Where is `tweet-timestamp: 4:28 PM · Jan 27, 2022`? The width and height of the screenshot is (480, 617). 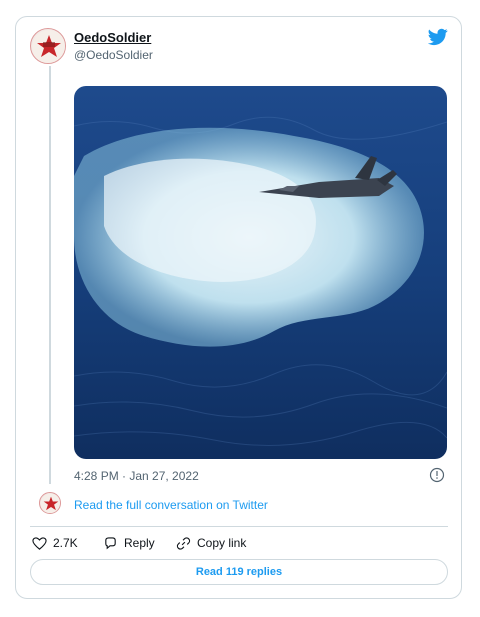 tweet-timestamp: 4:28 PM · Jan 27, 2022 is located at coordinates (136, 476).